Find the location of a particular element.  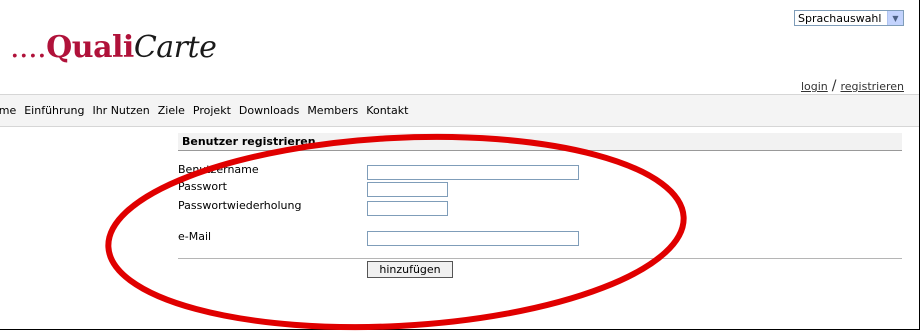

email-field is located at coordinates (473, 238).